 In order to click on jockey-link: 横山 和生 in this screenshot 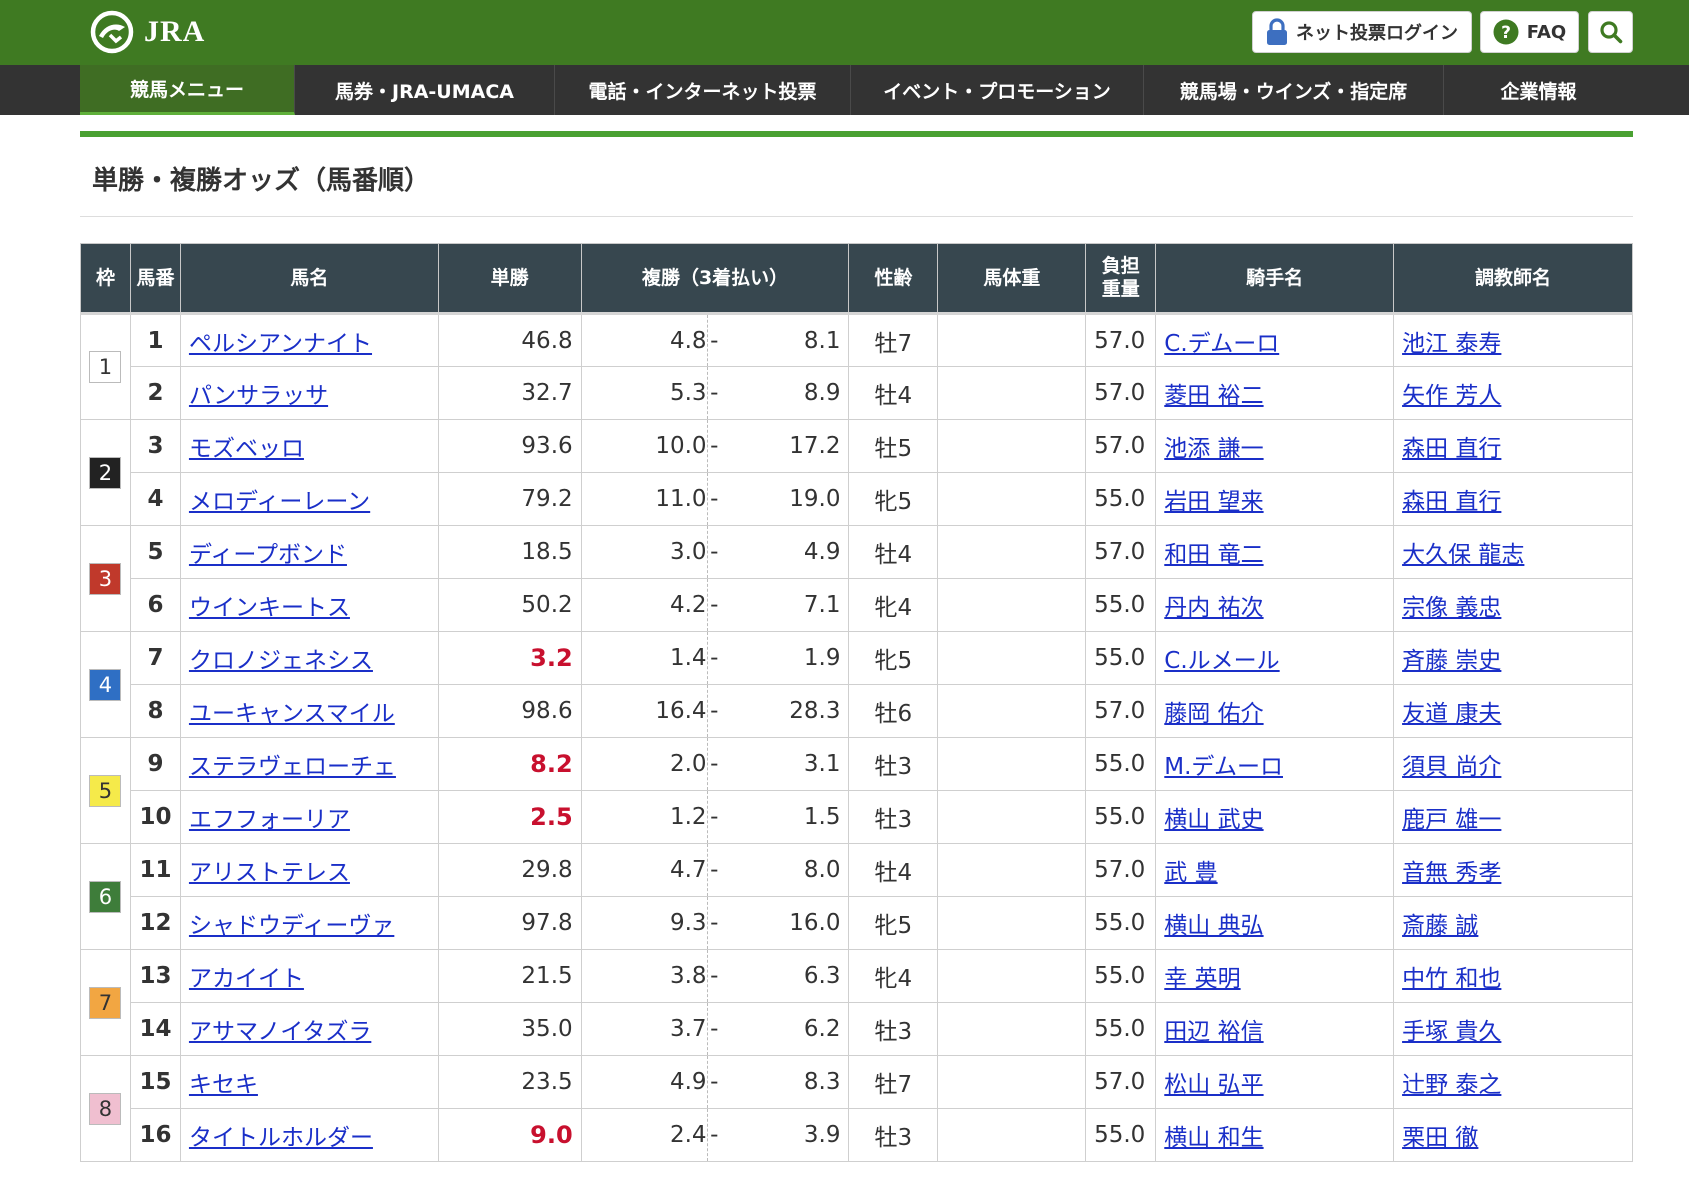, I will do `click(1213, 1138)`.